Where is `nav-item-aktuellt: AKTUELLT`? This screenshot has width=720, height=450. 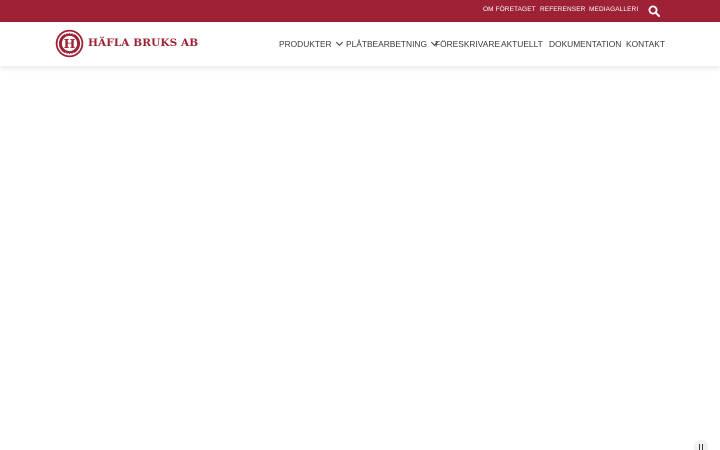 nav-item-aktuellt: AKTUELLT is located at coordinates (522, 44).